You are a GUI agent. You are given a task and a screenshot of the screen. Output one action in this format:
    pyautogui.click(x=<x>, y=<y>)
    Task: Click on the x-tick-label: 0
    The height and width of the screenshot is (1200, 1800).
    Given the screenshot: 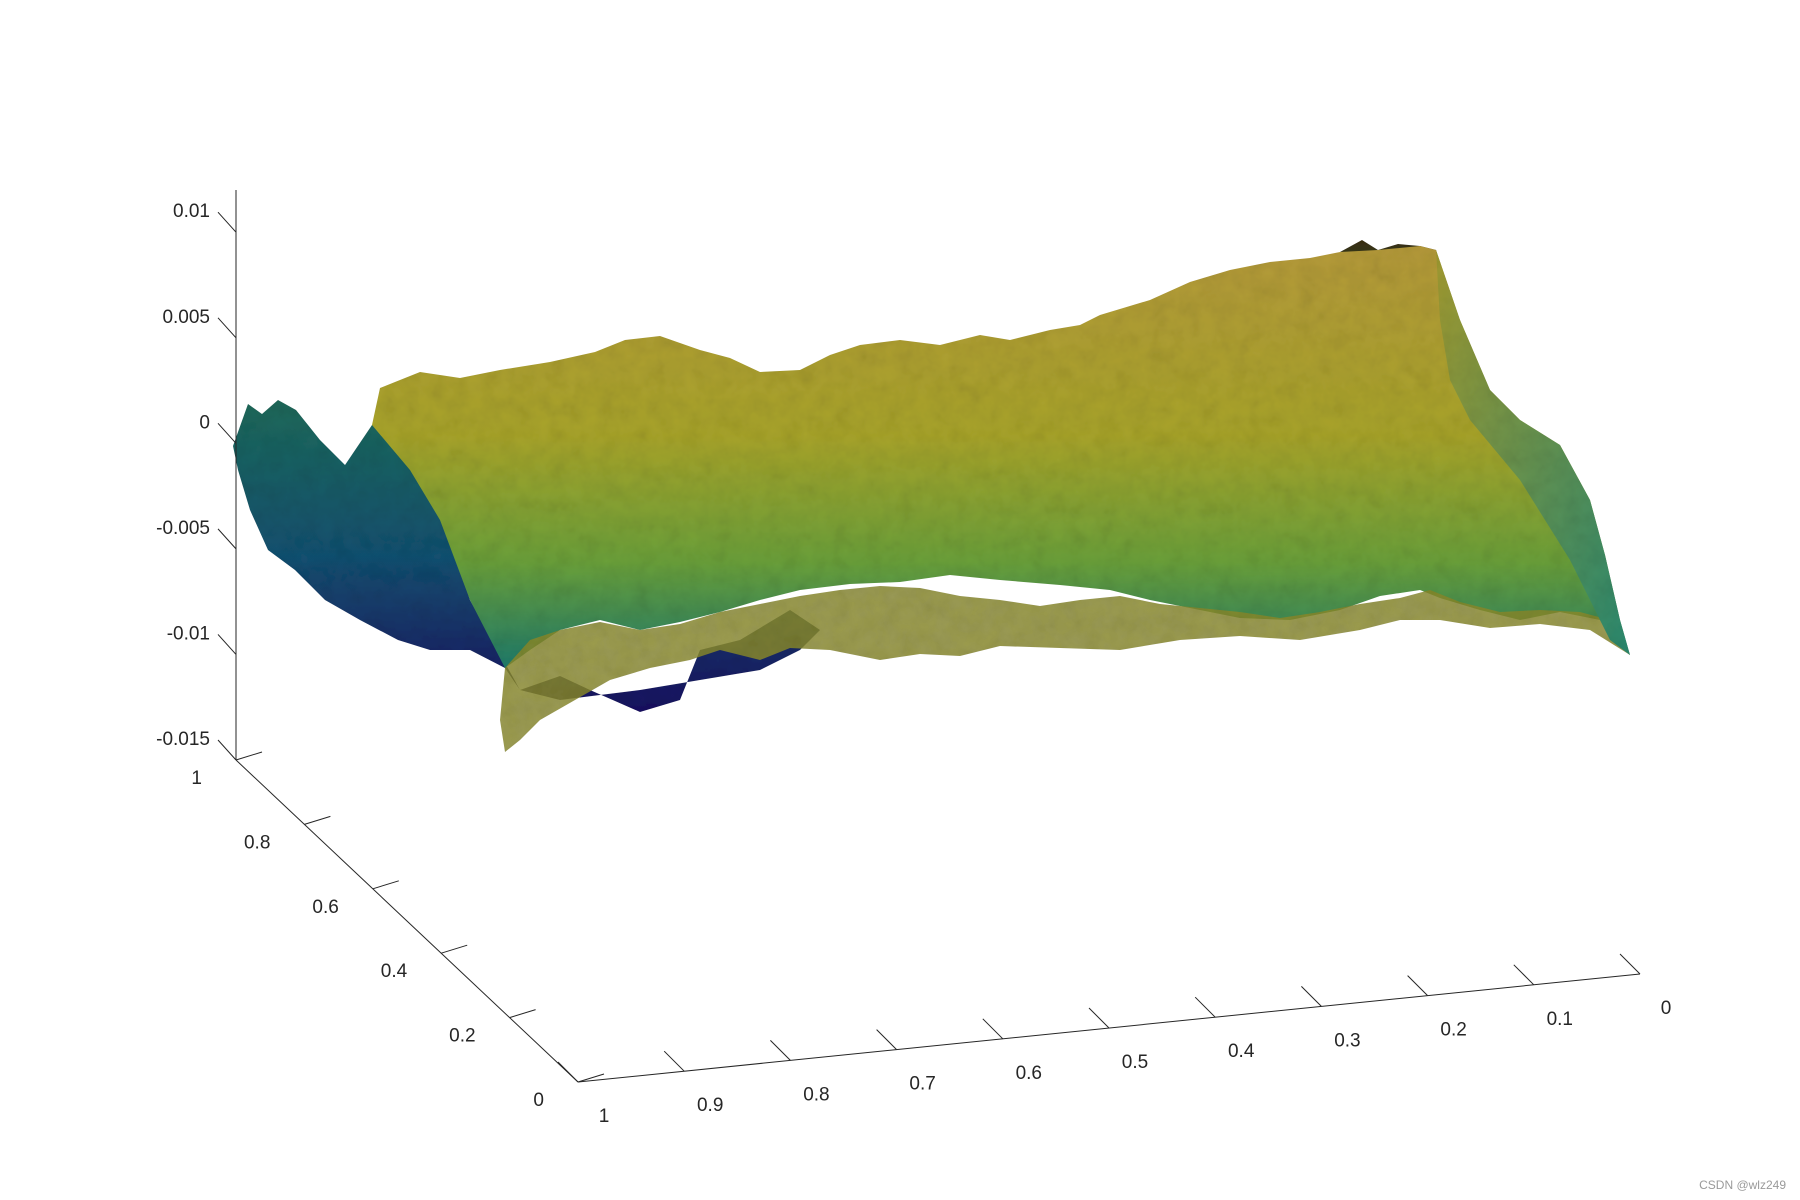 What is the action you would take?
    pyautogui.click(x=1666, y=1008)
    